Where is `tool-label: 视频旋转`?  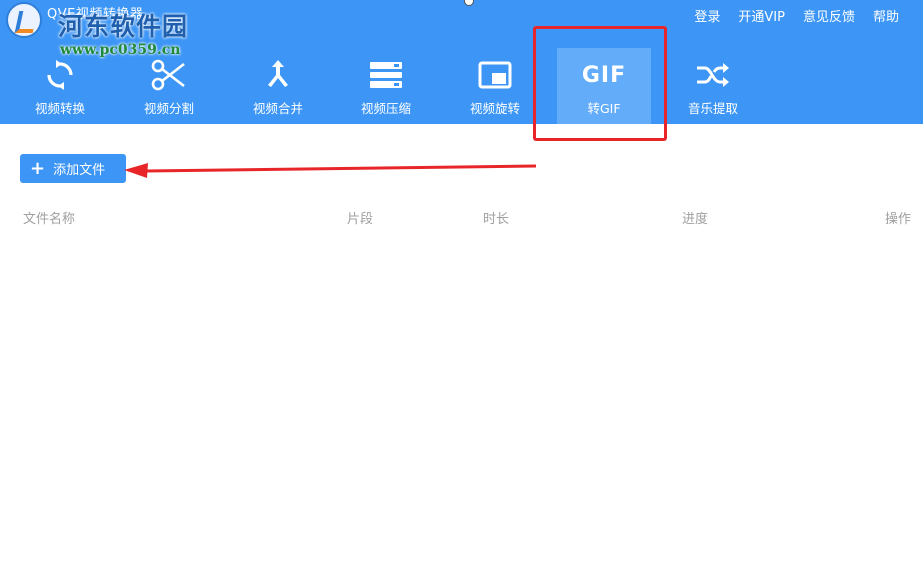
tool-label: 视频旋转 is located at coordinates (494, 108).